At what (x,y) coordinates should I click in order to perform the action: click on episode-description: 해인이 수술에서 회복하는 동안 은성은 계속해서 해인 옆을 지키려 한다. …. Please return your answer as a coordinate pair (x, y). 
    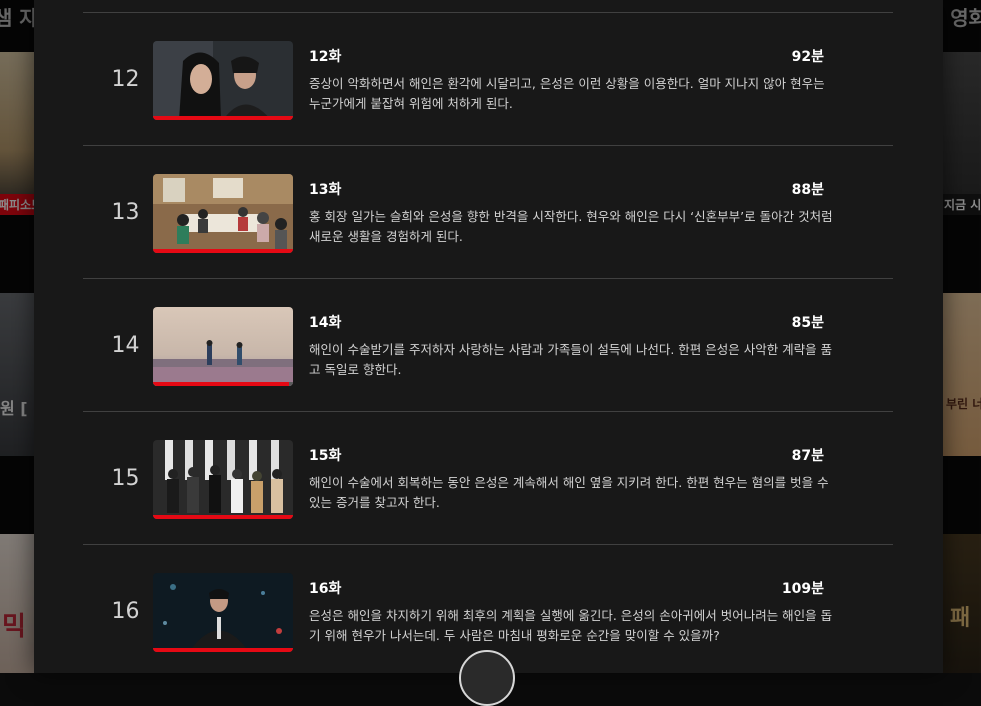
    Looking at the image, I should click on (569, 492).